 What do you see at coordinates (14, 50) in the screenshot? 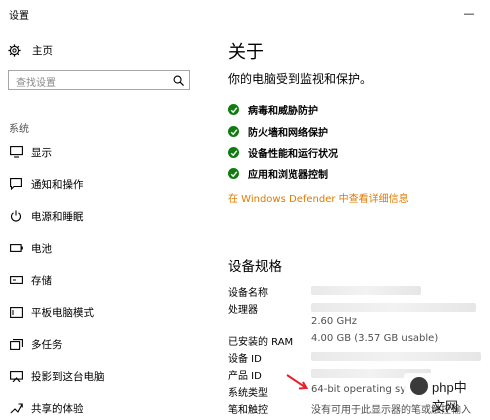
I see `gear-icon` at bounding box center [14, 50].